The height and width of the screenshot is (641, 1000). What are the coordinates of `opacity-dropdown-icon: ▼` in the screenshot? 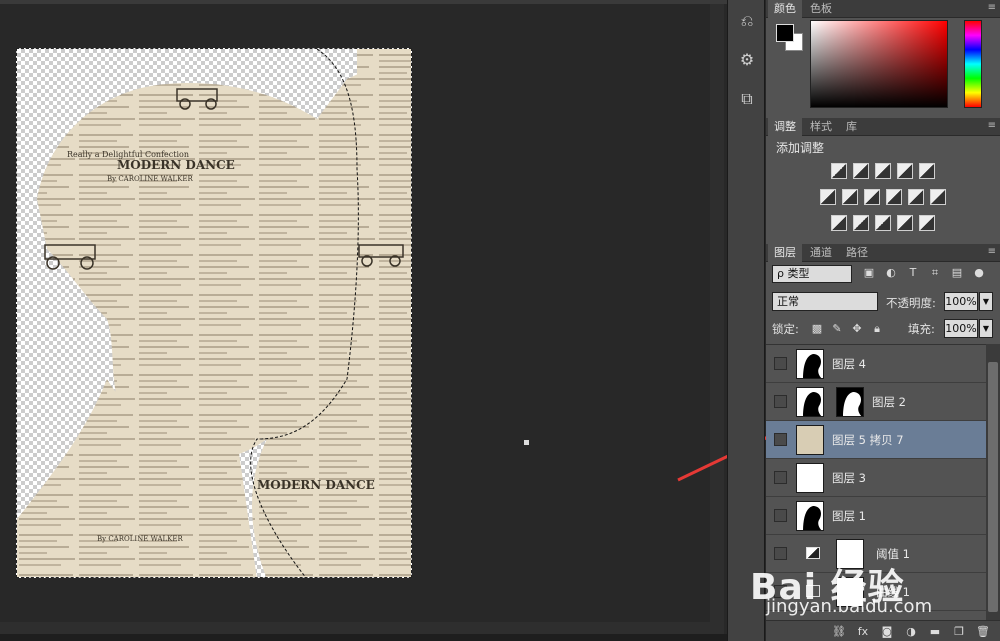 It's located at (986, 301).